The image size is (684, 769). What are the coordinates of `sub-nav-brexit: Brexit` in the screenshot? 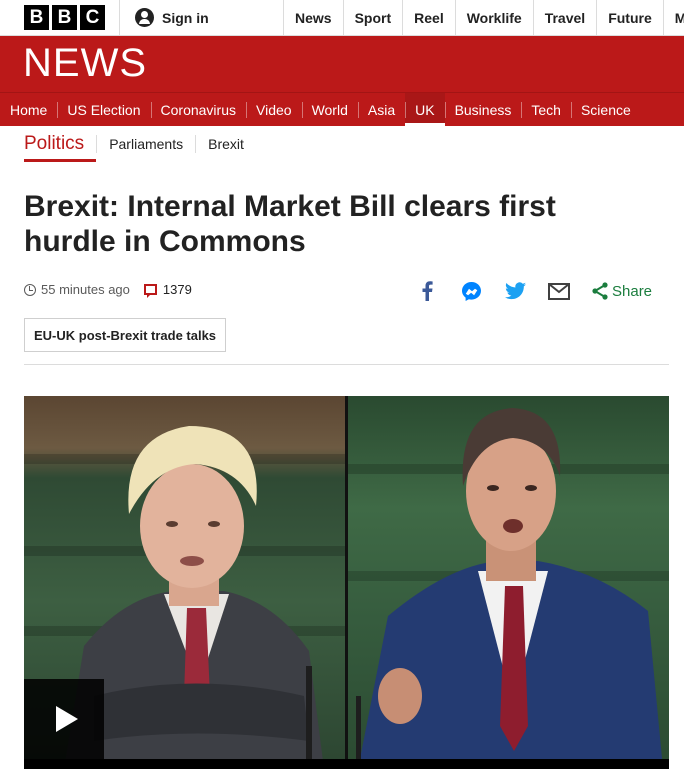 It's located at (225, 144).